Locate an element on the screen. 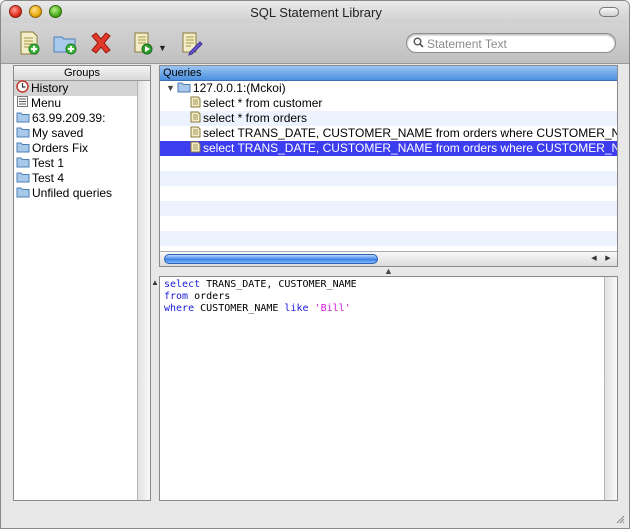 The image size is (630, 529). scroll-right-arrow-icon: ▶ is located at coordinates (608, 259).